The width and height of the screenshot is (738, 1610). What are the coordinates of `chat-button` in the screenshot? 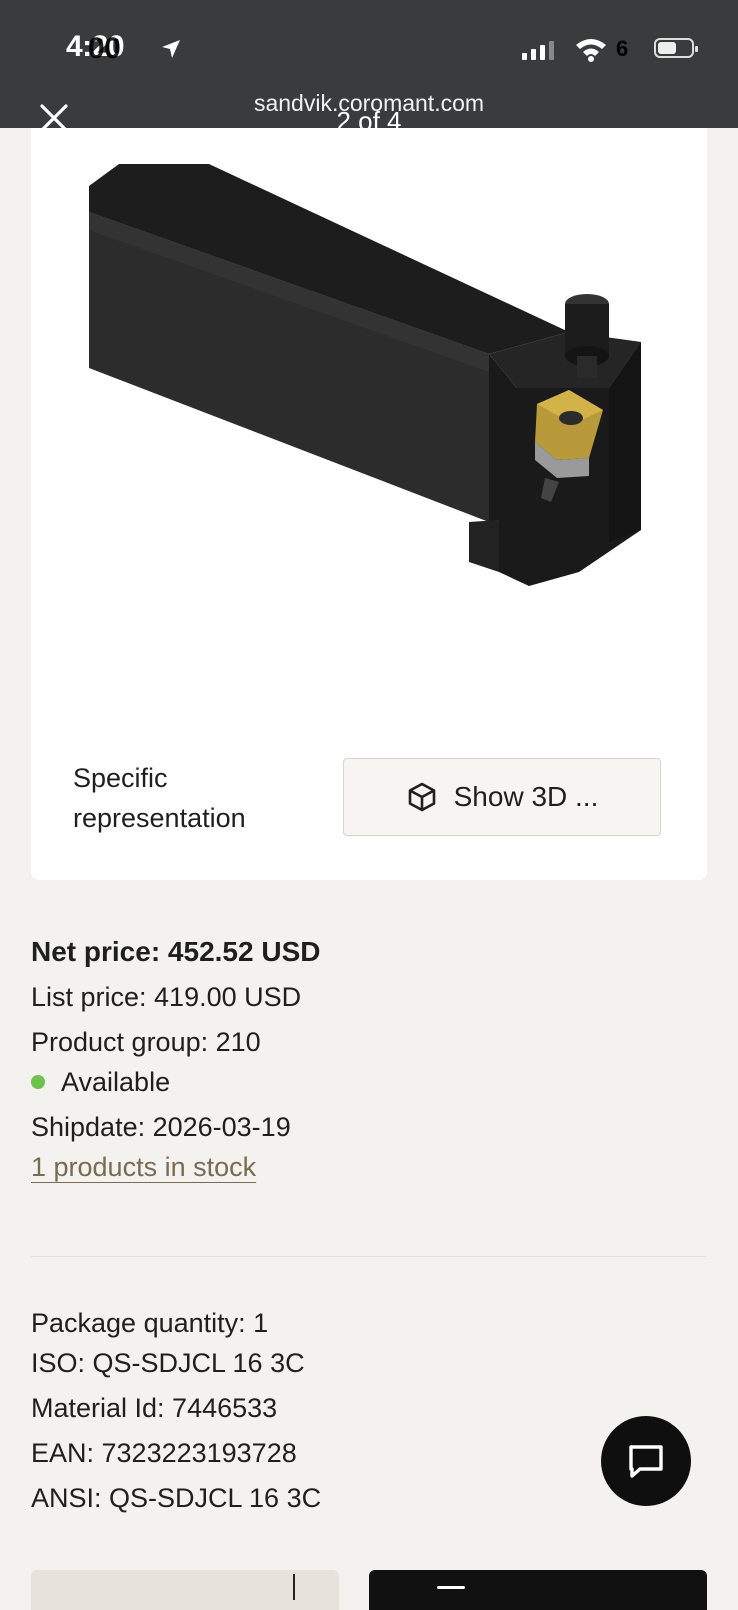 It's located at (646, 1461).